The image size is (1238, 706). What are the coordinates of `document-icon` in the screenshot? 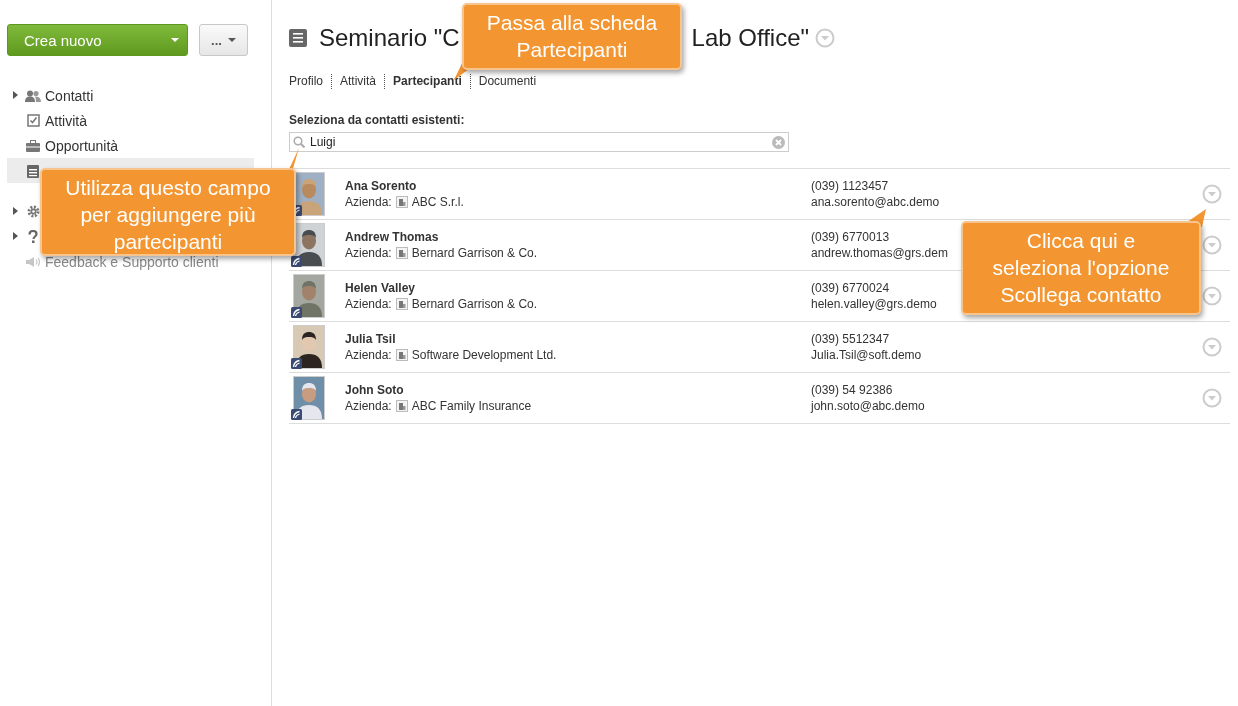 It's located at (298, 38).